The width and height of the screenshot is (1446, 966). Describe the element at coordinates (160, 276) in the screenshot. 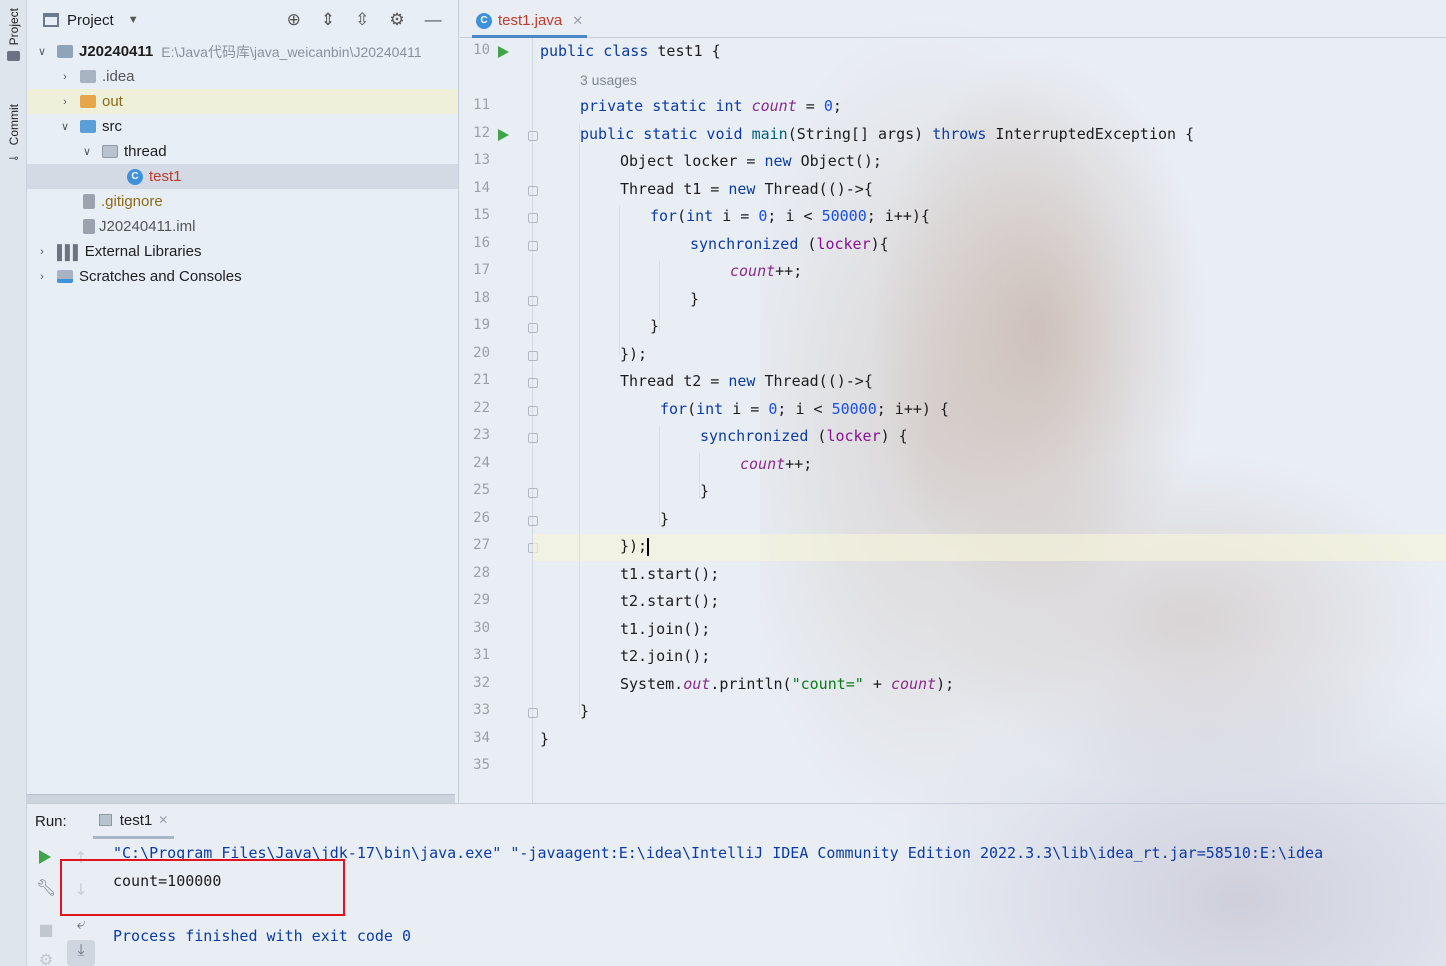

I see `tree-label: Scratches and Consoles` at that location.